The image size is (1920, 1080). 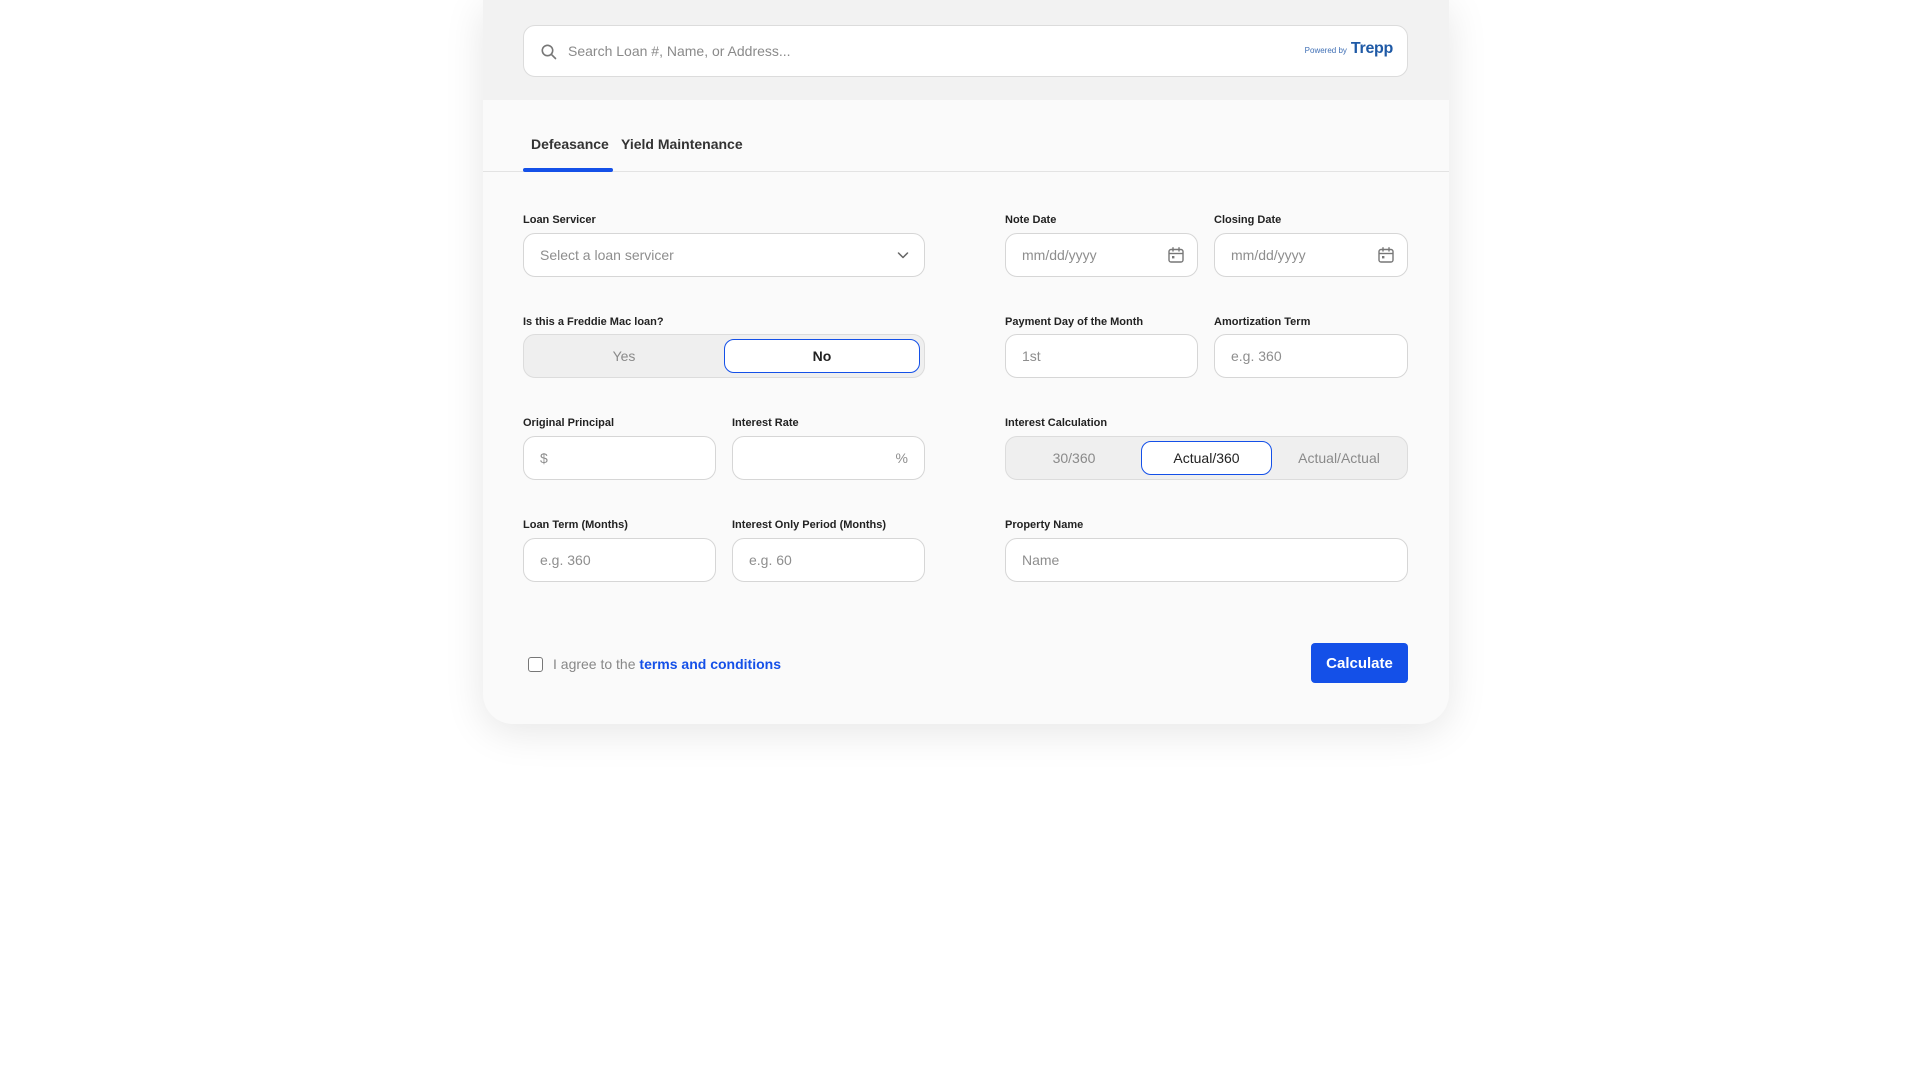 I want to click on search-box: Powered by Trepp, so click(x=965, y=51).